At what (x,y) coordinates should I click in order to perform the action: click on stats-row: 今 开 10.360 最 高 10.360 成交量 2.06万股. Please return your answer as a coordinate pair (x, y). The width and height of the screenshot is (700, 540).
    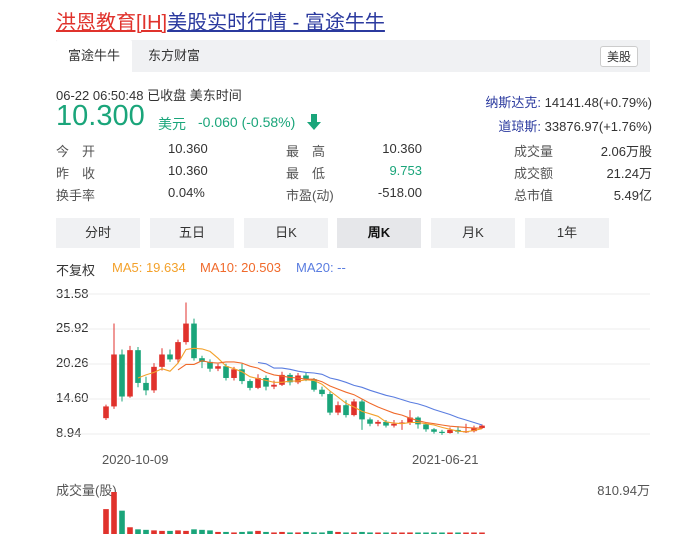
    Looking at the image, I should click on (354, 150).